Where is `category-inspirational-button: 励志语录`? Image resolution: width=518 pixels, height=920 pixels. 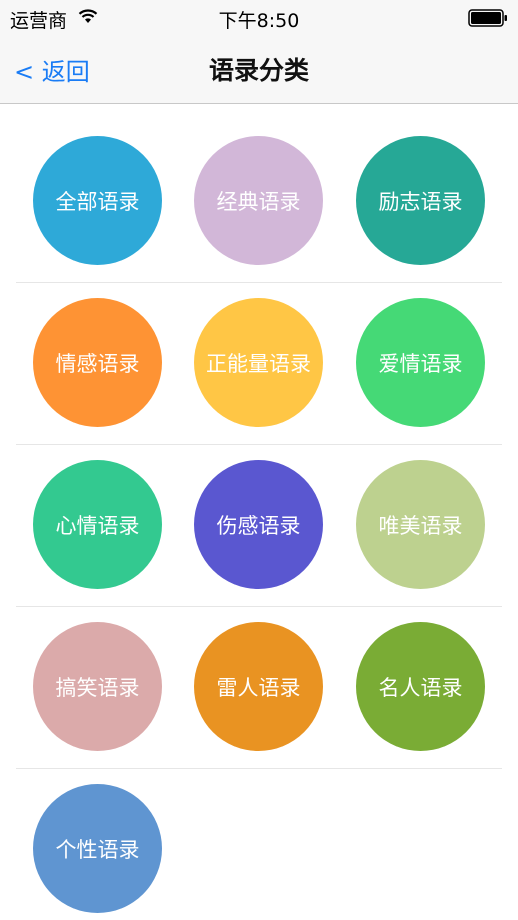
category-inspirational-button: 励志语录 is located at coordinates (420, 200).